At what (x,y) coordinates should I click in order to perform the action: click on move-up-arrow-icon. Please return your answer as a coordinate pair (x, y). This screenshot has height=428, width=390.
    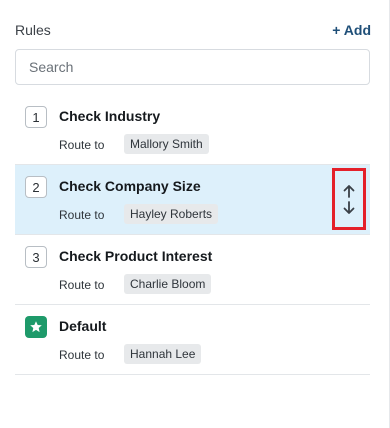
    Looking at the image, I should click on (349, 191).